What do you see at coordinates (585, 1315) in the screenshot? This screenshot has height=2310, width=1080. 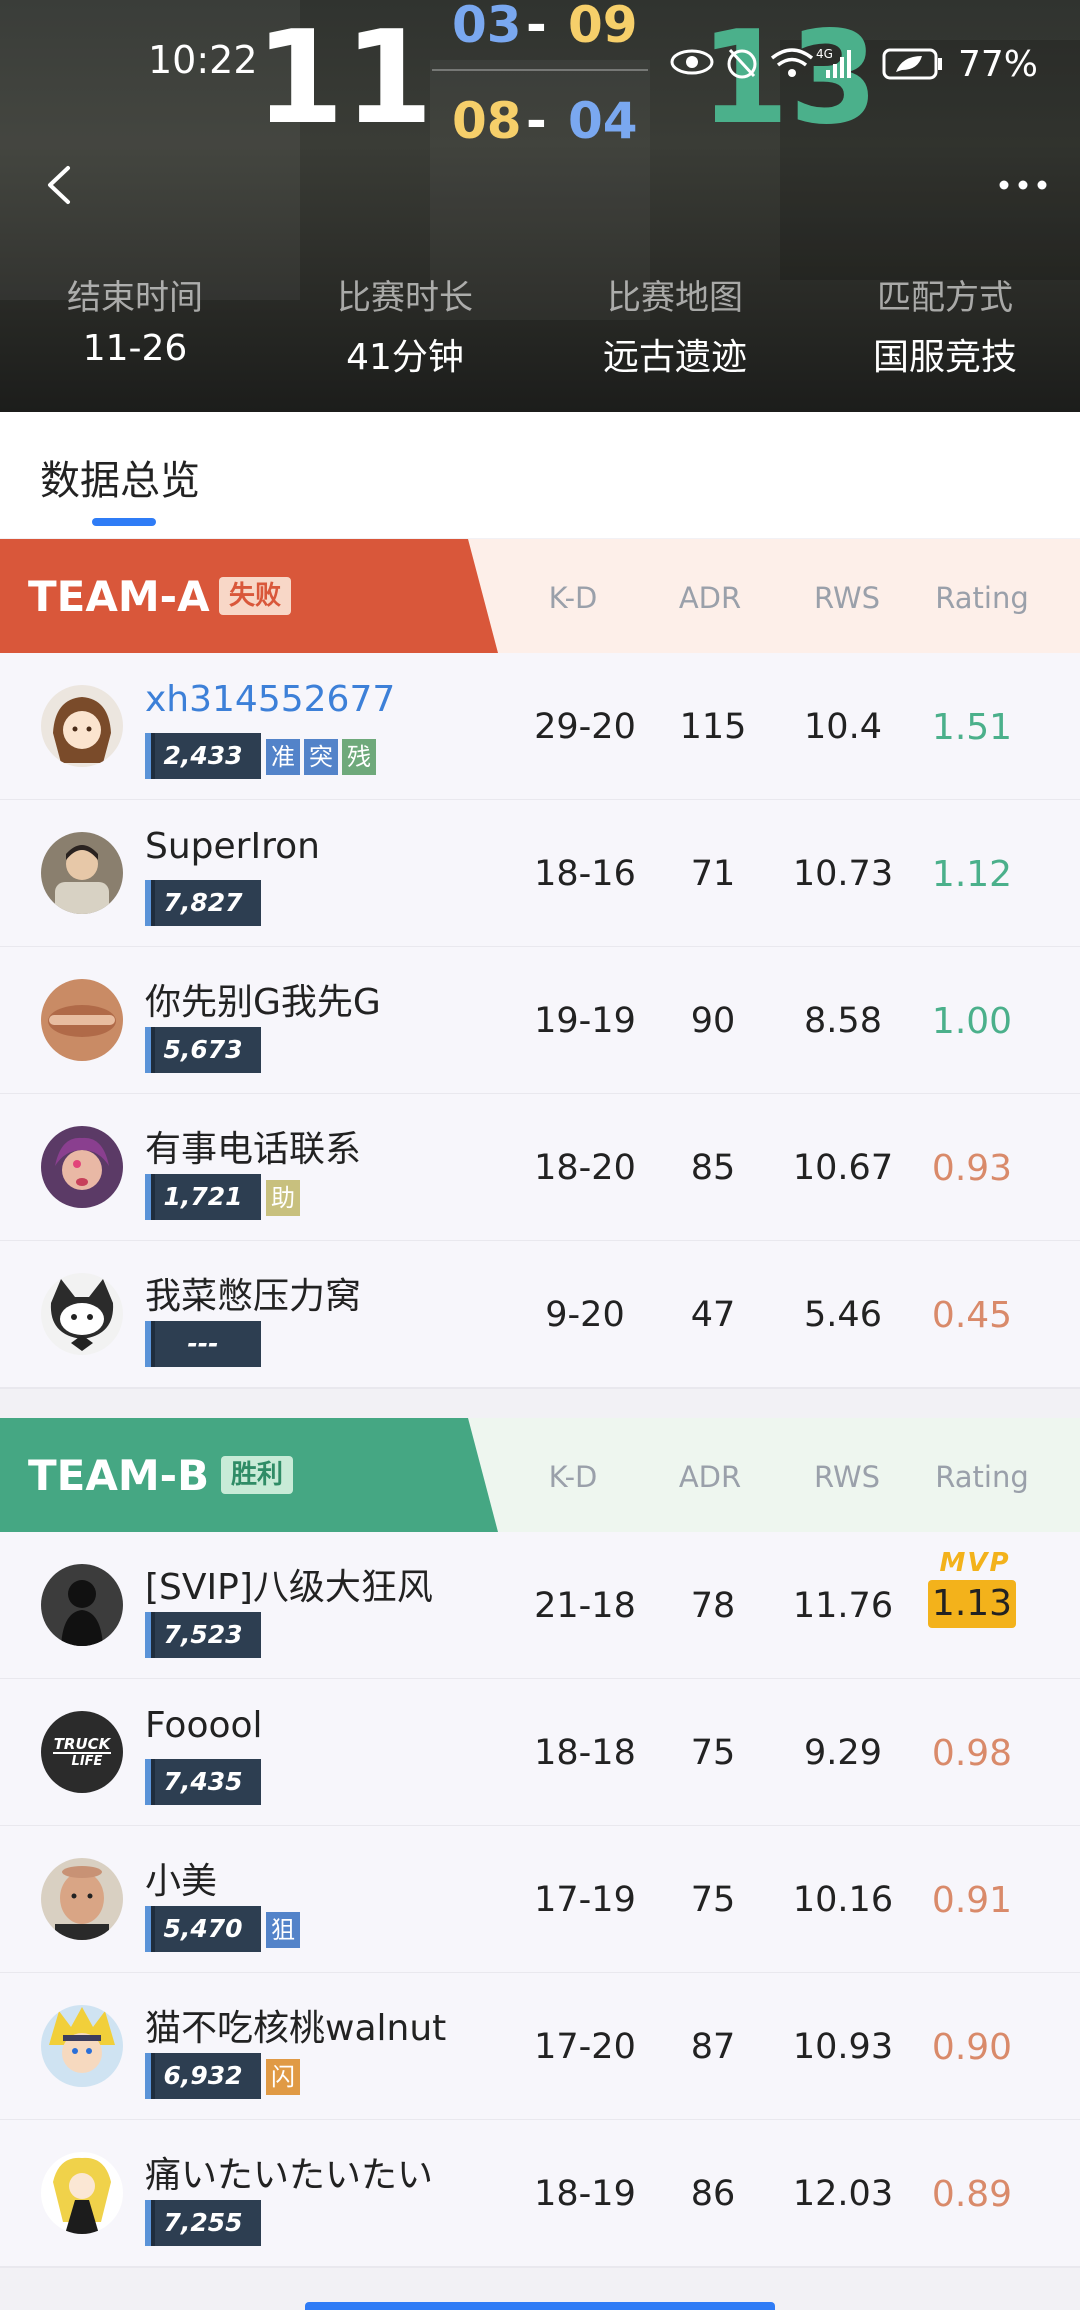 I see `kd-value: 9-20` at bounding box center [585, 1315].